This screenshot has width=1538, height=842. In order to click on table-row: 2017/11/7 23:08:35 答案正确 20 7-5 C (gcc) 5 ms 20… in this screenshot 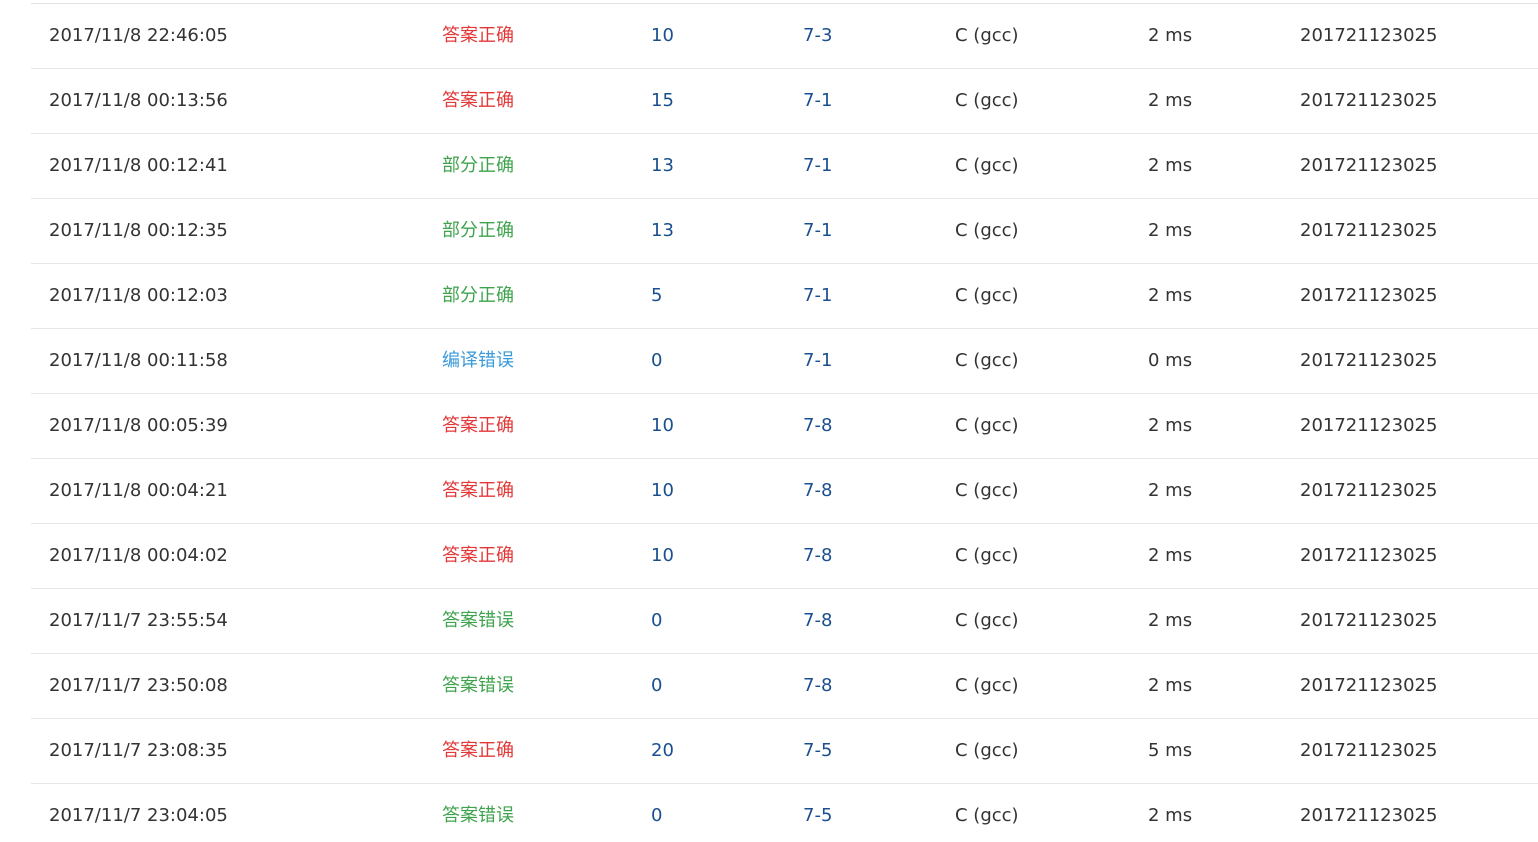, I will do `click(784, 751)`.